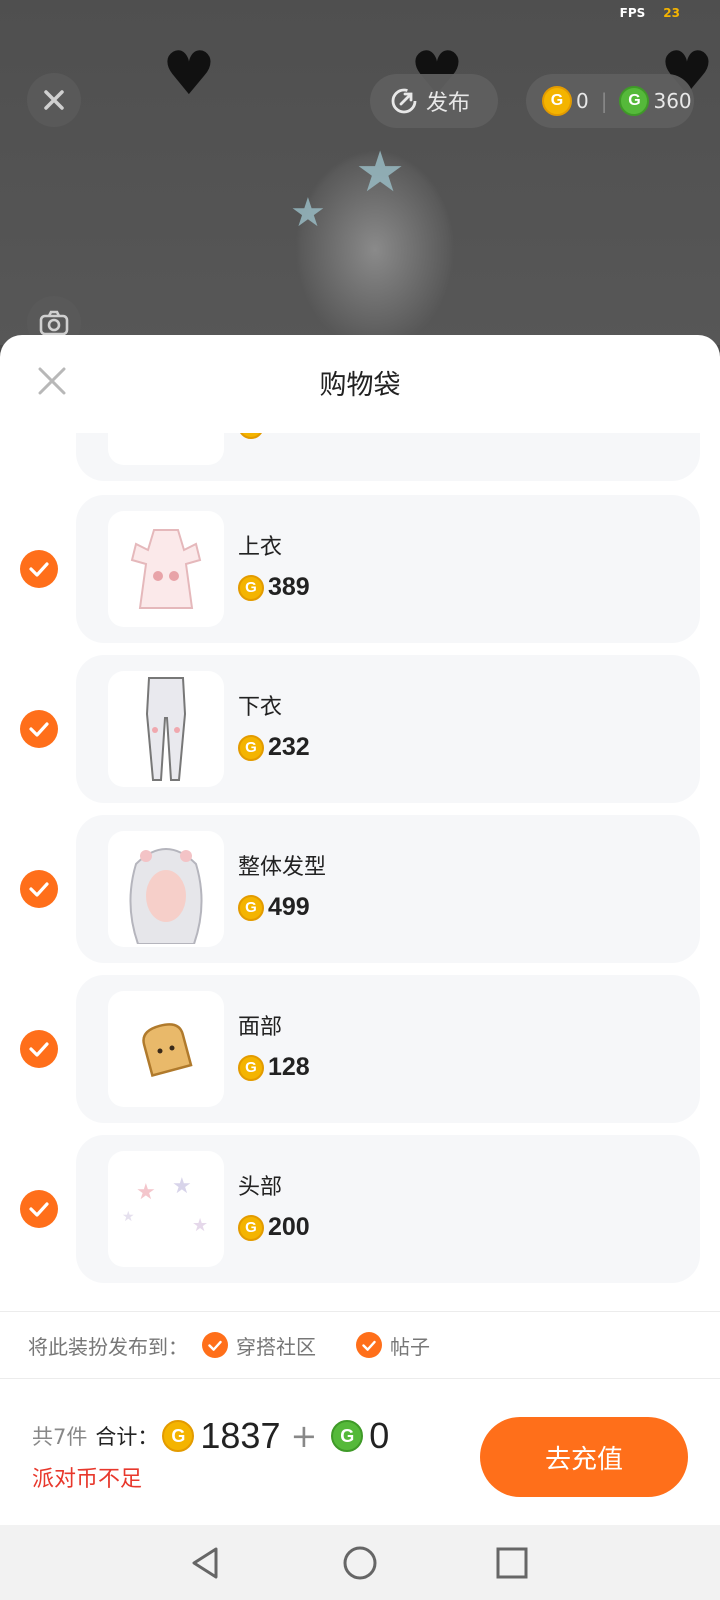 This screenshot has width=720, height=1600. What do you see at coordinates (189, 74) in the screenshot?
I see `heart-decoration: ♥` at bounding box center [189, 74].